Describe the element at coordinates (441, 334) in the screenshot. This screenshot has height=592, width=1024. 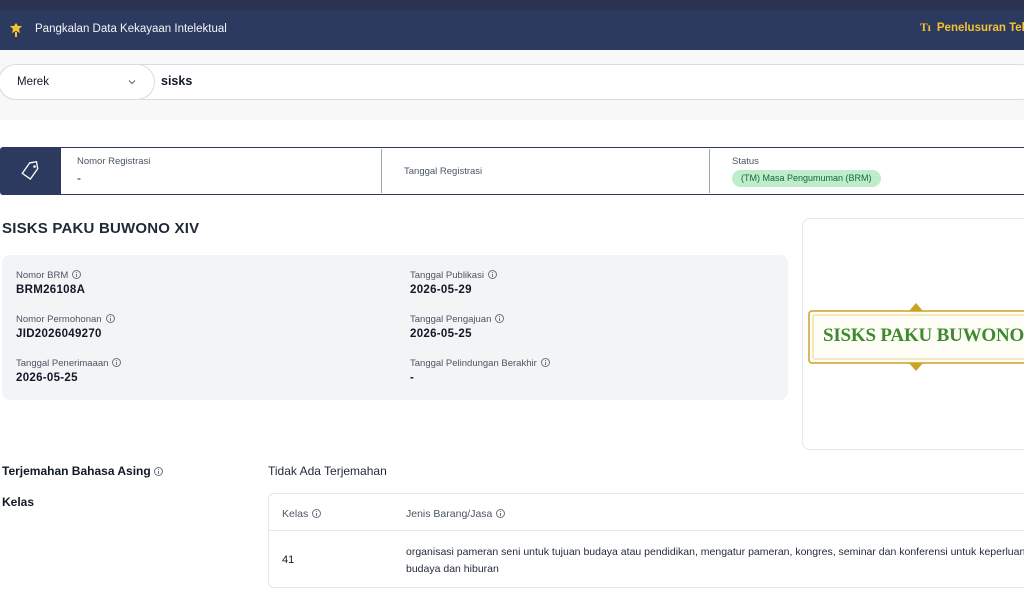
I see `tanggal-pengajuan-value: 2026-05-25` at that location.